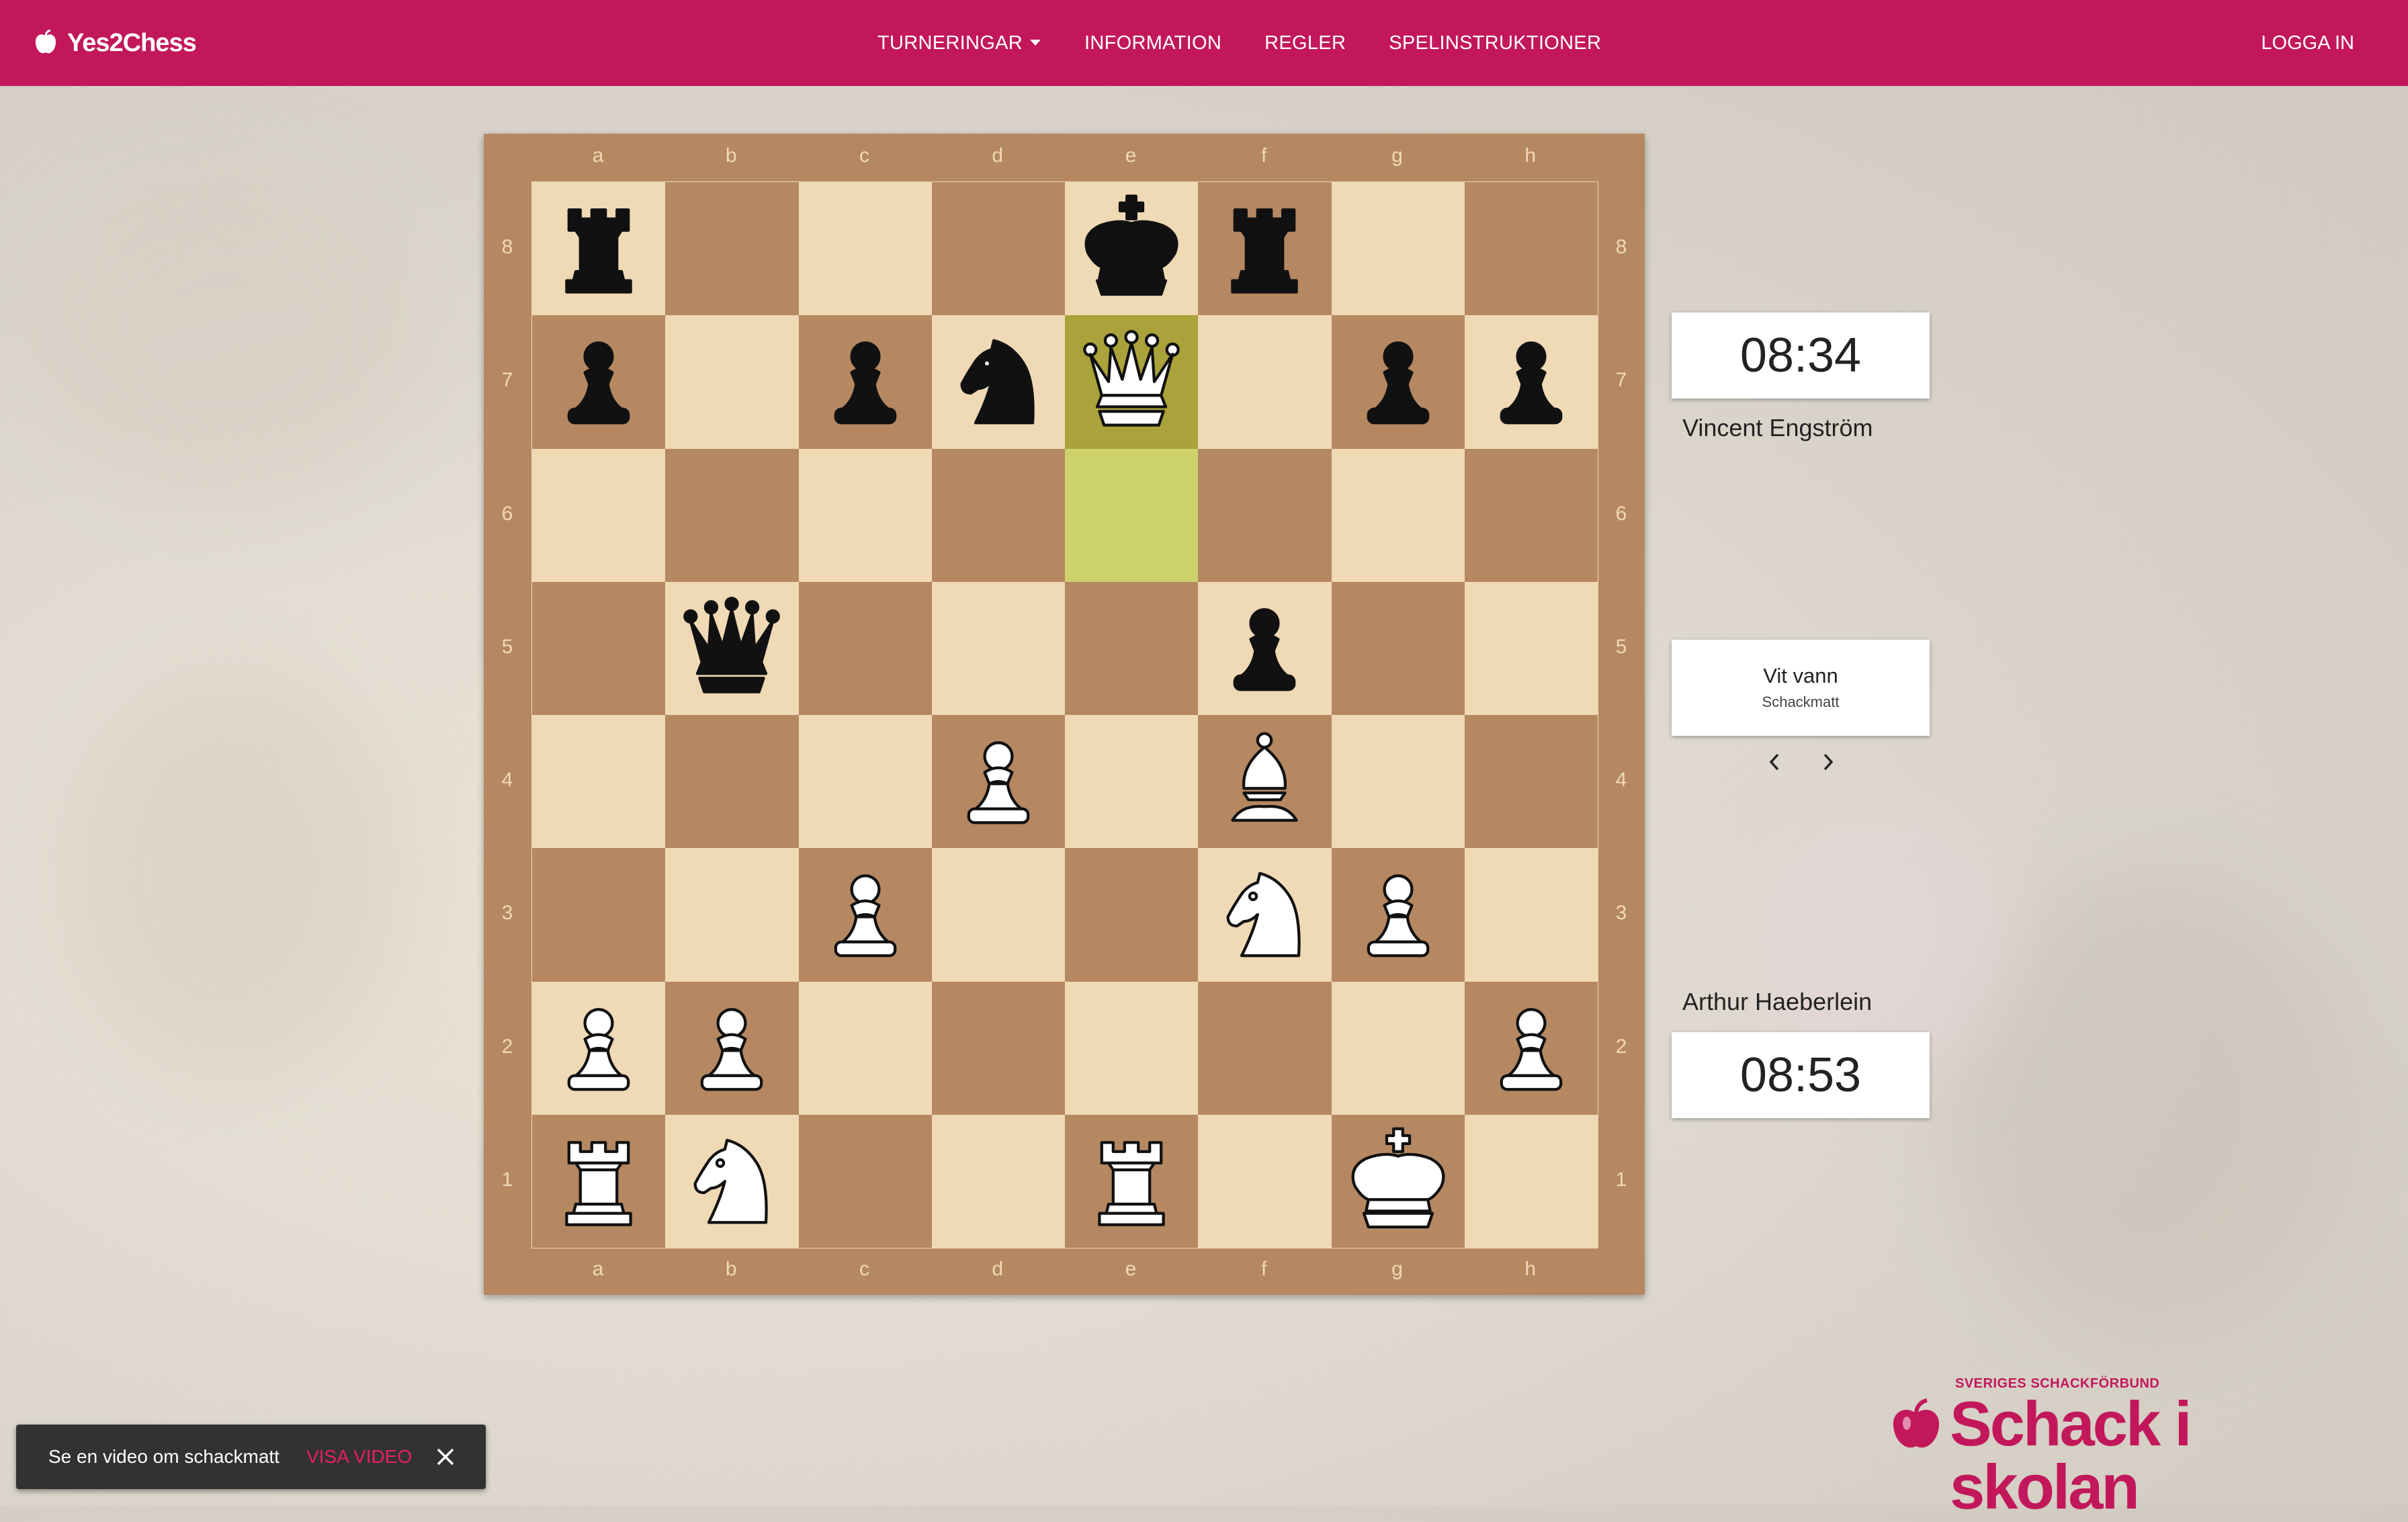 The width and height of the screenshot is (2408, 1522). I want to click on show-video-button: VISA VIDEO, so click(359, 1457).